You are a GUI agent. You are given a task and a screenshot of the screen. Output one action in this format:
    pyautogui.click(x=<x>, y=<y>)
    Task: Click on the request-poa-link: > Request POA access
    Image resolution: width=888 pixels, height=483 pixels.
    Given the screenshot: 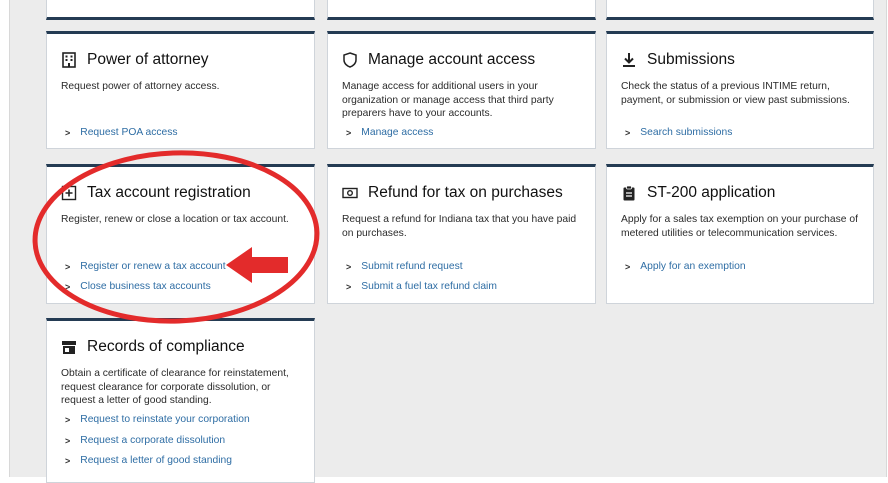 What is the action you would take?
    pyautogui.click(x=121, y=132)
    